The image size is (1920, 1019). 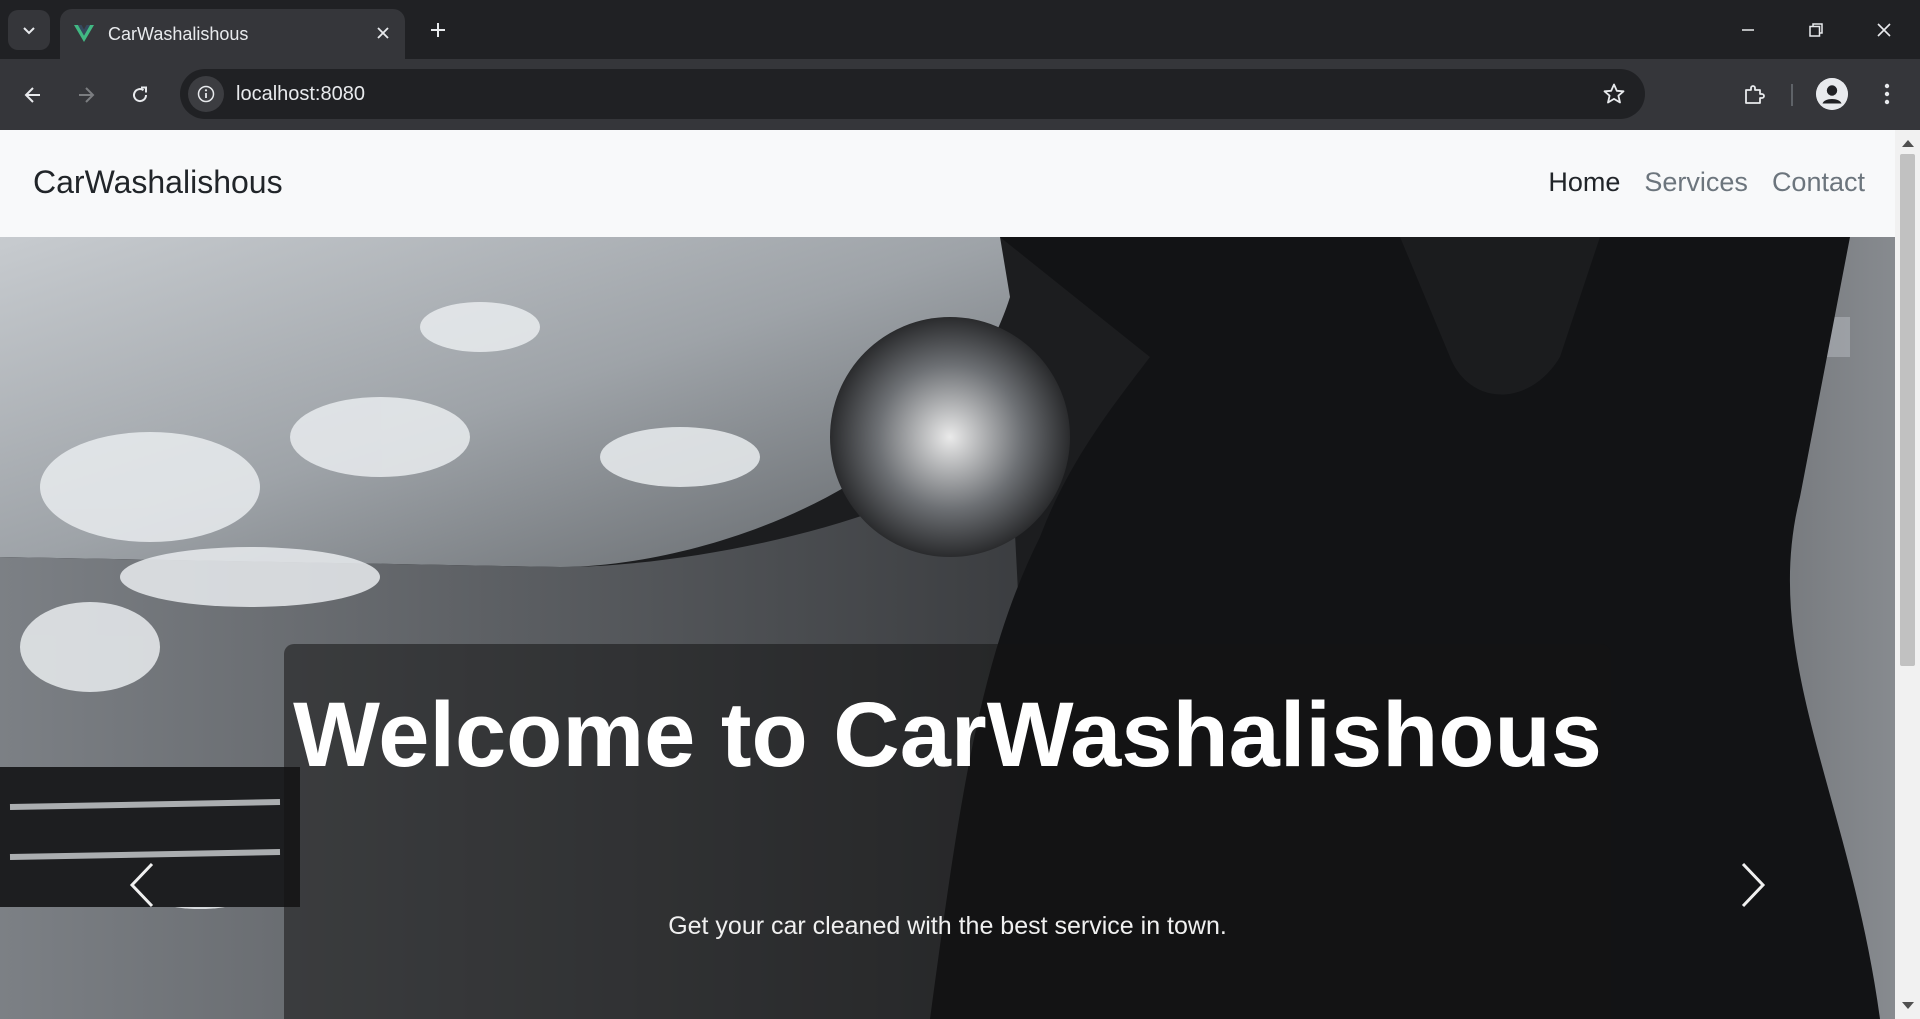 I want to click on star-icon, so click(x=1614, y=93).